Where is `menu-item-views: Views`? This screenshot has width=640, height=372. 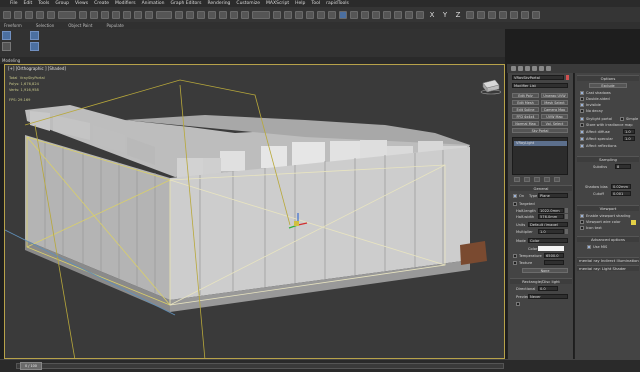 menu-item-views: Views is located at coordinates (81, 3).